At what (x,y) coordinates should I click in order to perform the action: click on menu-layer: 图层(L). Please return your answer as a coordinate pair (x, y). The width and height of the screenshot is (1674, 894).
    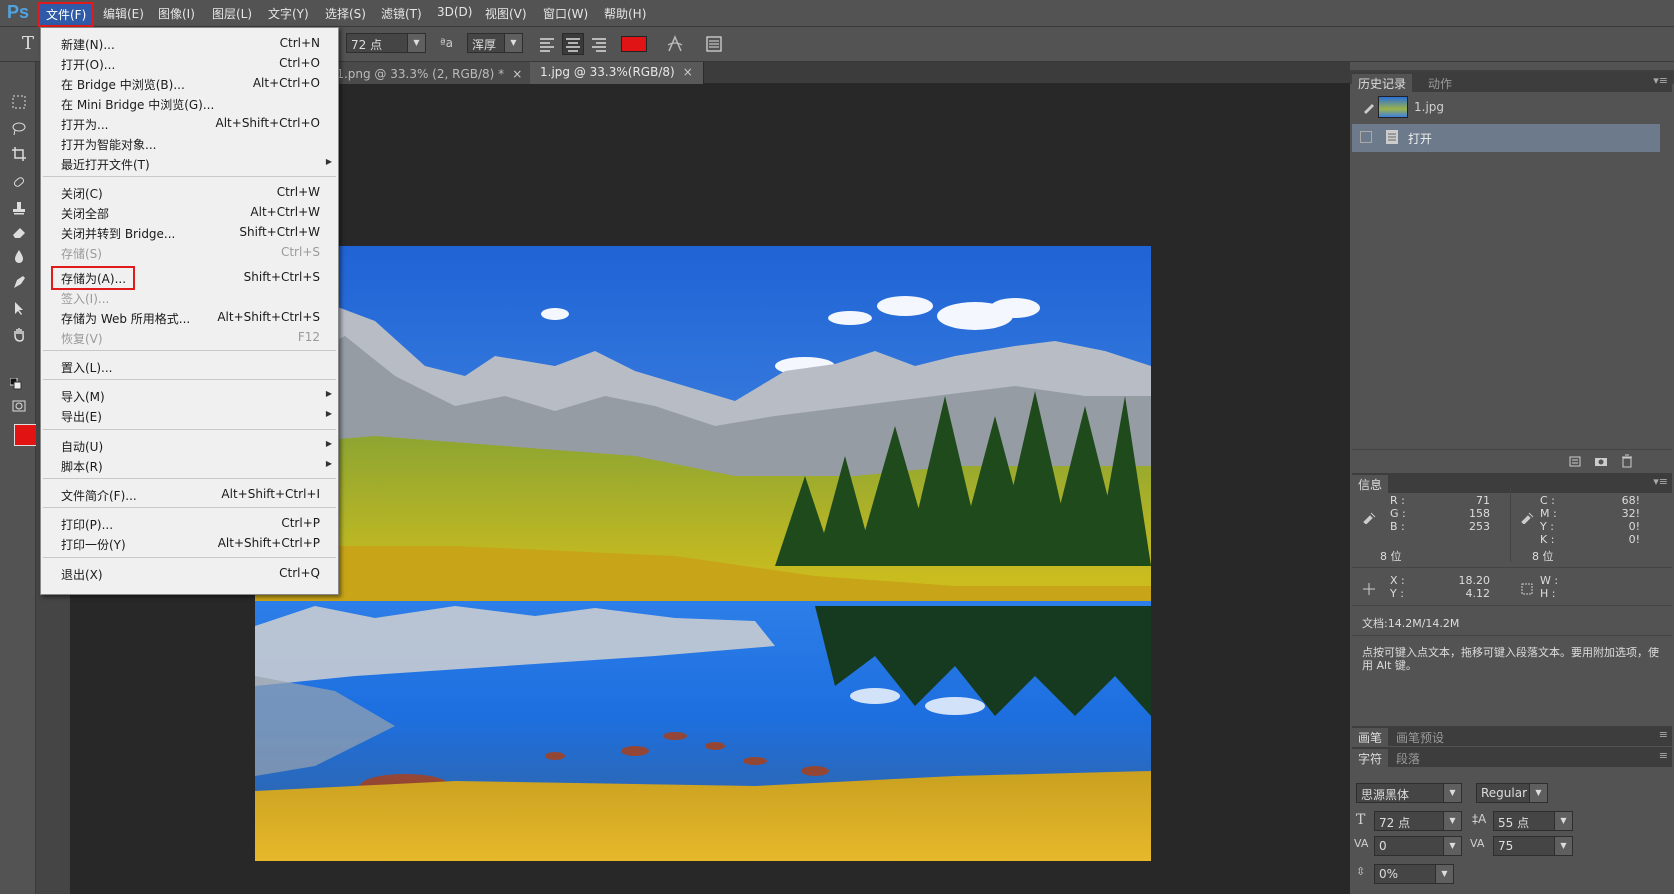
    Looking at the image, I should click on (232, 13).